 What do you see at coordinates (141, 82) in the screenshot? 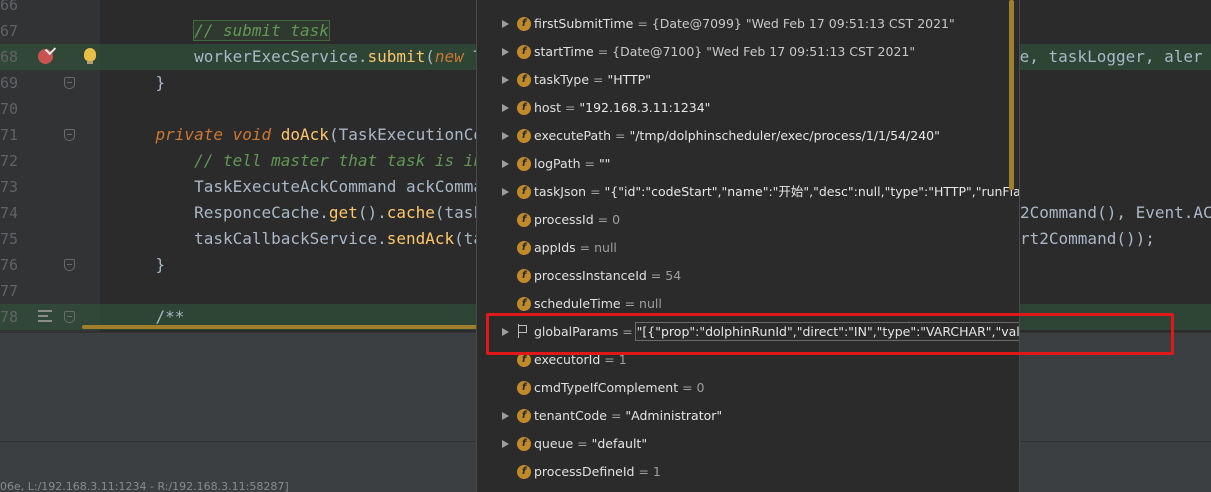
I see `code-token: }` at bounding box center [141, 82].